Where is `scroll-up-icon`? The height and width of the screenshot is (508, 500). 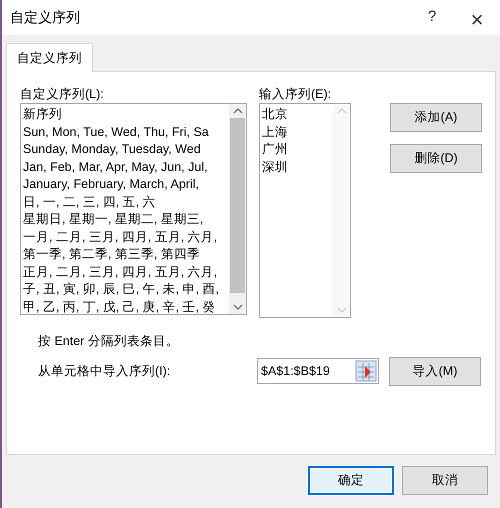
scroll-up-icon is located at coordinates (341, 111).